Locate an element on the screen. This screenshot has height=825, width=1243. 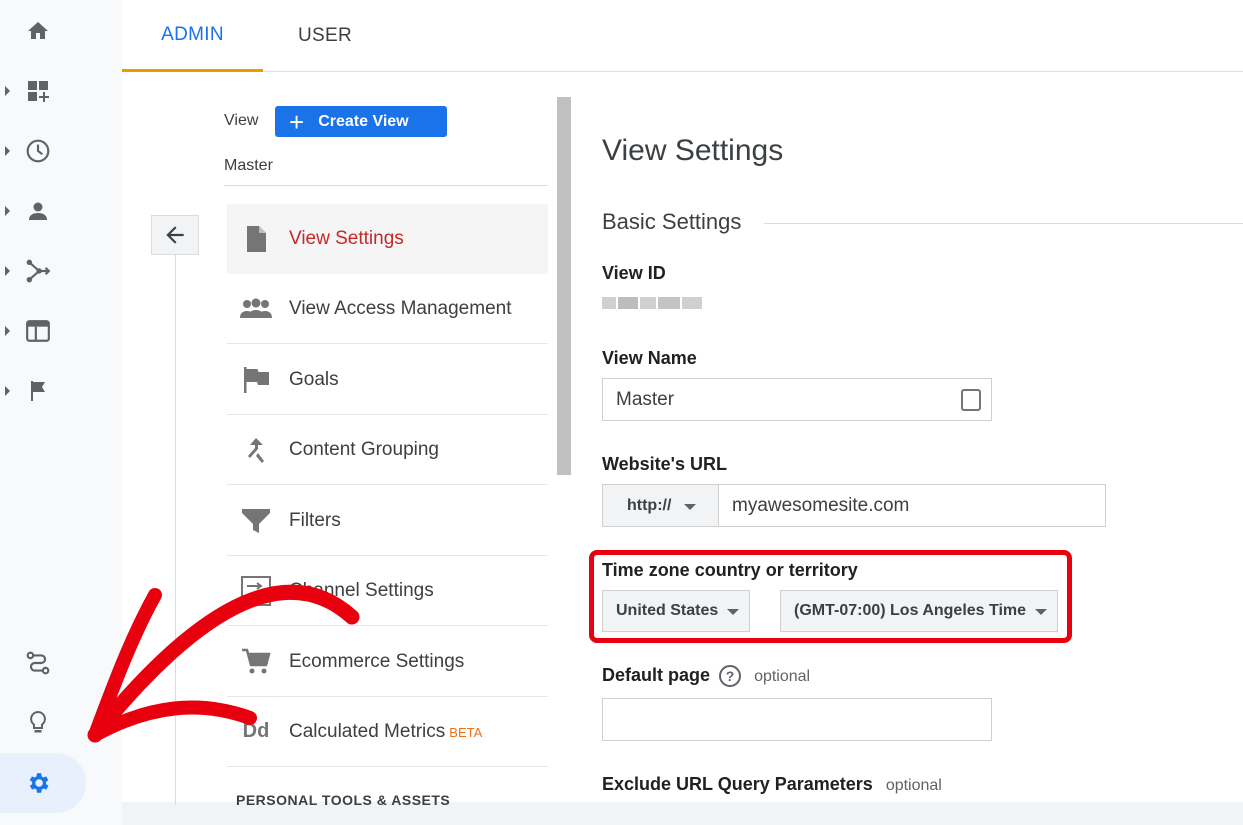
nav-filters: Filters is located at coordinates (387, 521).